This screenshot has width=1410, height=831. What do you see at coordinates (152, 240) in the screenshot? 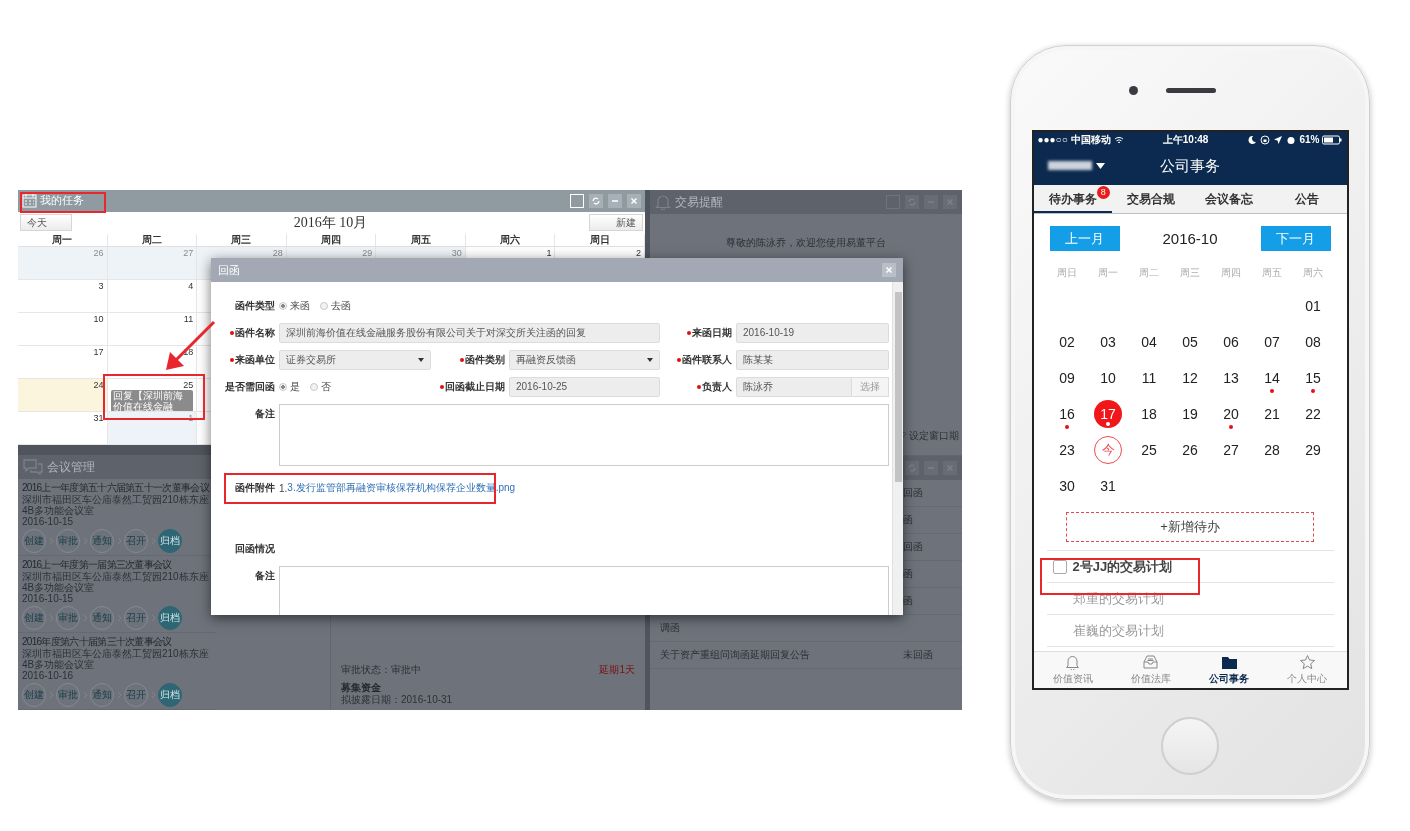
I see `weekday-header: 周二` at bounding box center [152, 240].